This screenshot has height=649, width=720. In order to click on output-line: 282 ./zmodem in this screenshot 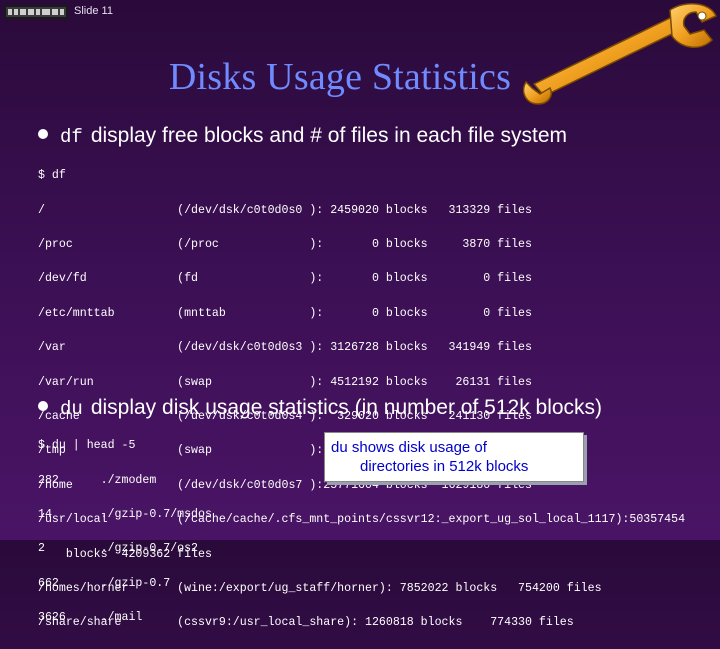, I will do `click(97, 480)`.